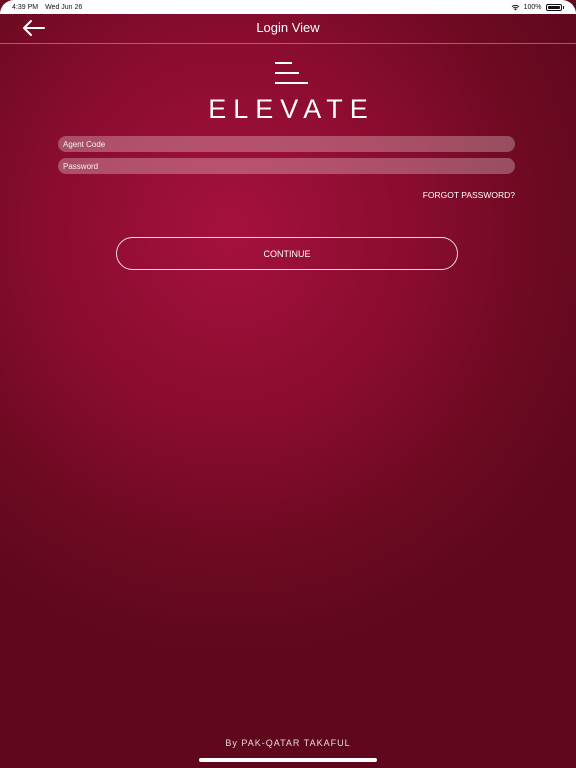 The width and height of the screenshot is (576, 768). What do you see at coordinates (469, 195) in the screenshot?
I see `forgot-password-link: FORGOT PASSWORD?` at bounding box center [469, 195].